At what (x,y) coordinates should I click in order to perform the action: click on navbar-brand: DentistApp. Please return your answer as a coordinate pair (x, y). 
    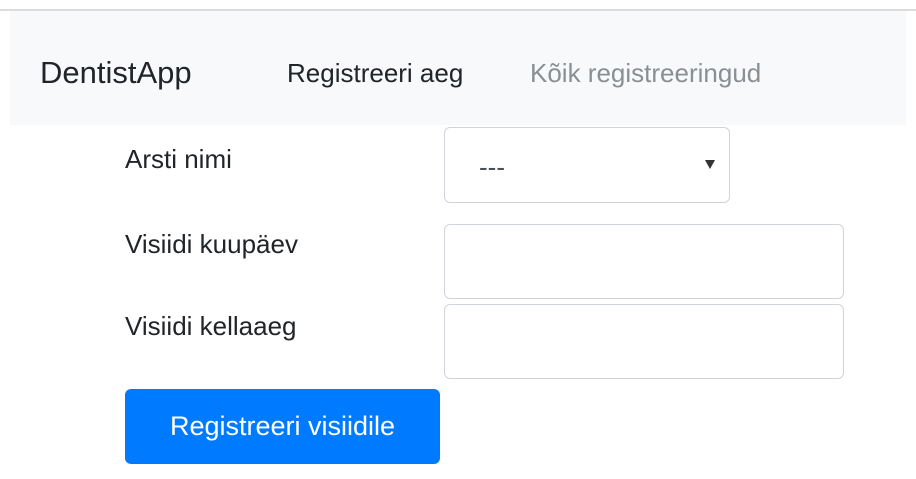
    Looking at the image, I should click on (116, 73).